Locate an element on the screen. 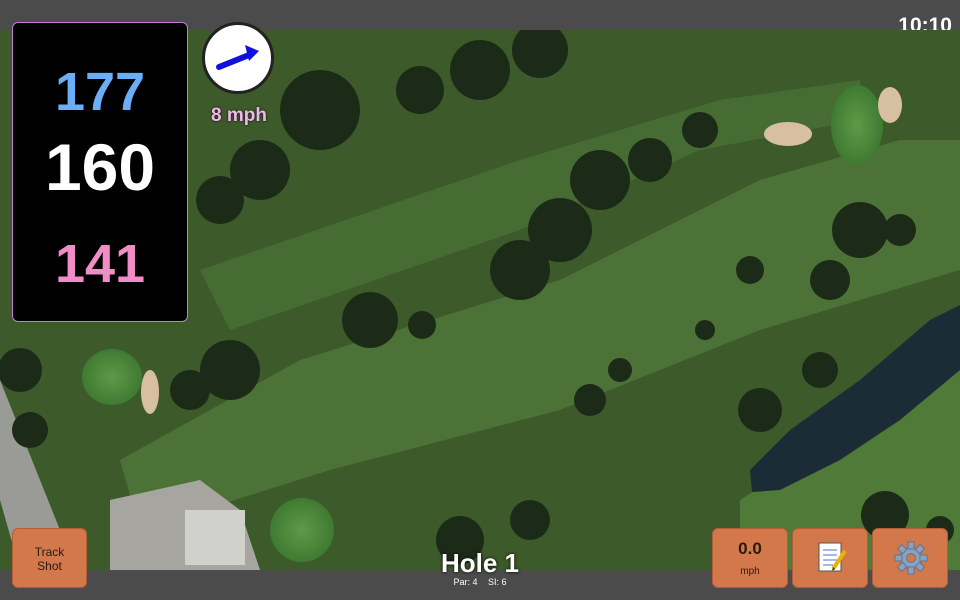 The width and height of the screenshot is (960, 600). track-shot-label-1: Track is located at coordinates (49, 552).